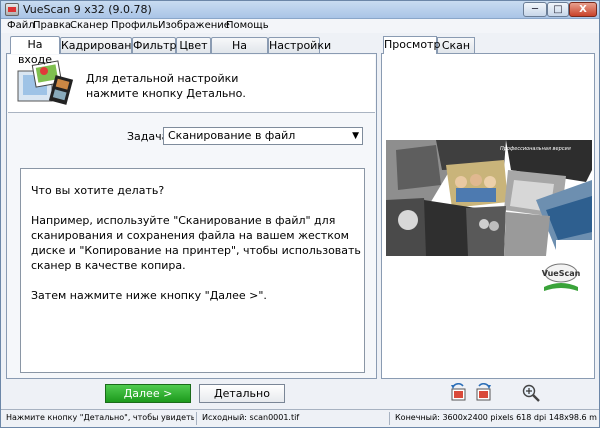 Image resolution: width=600 pixels, height=428 pixels. I want to click on tab-input: На входе, so click(35, 51).